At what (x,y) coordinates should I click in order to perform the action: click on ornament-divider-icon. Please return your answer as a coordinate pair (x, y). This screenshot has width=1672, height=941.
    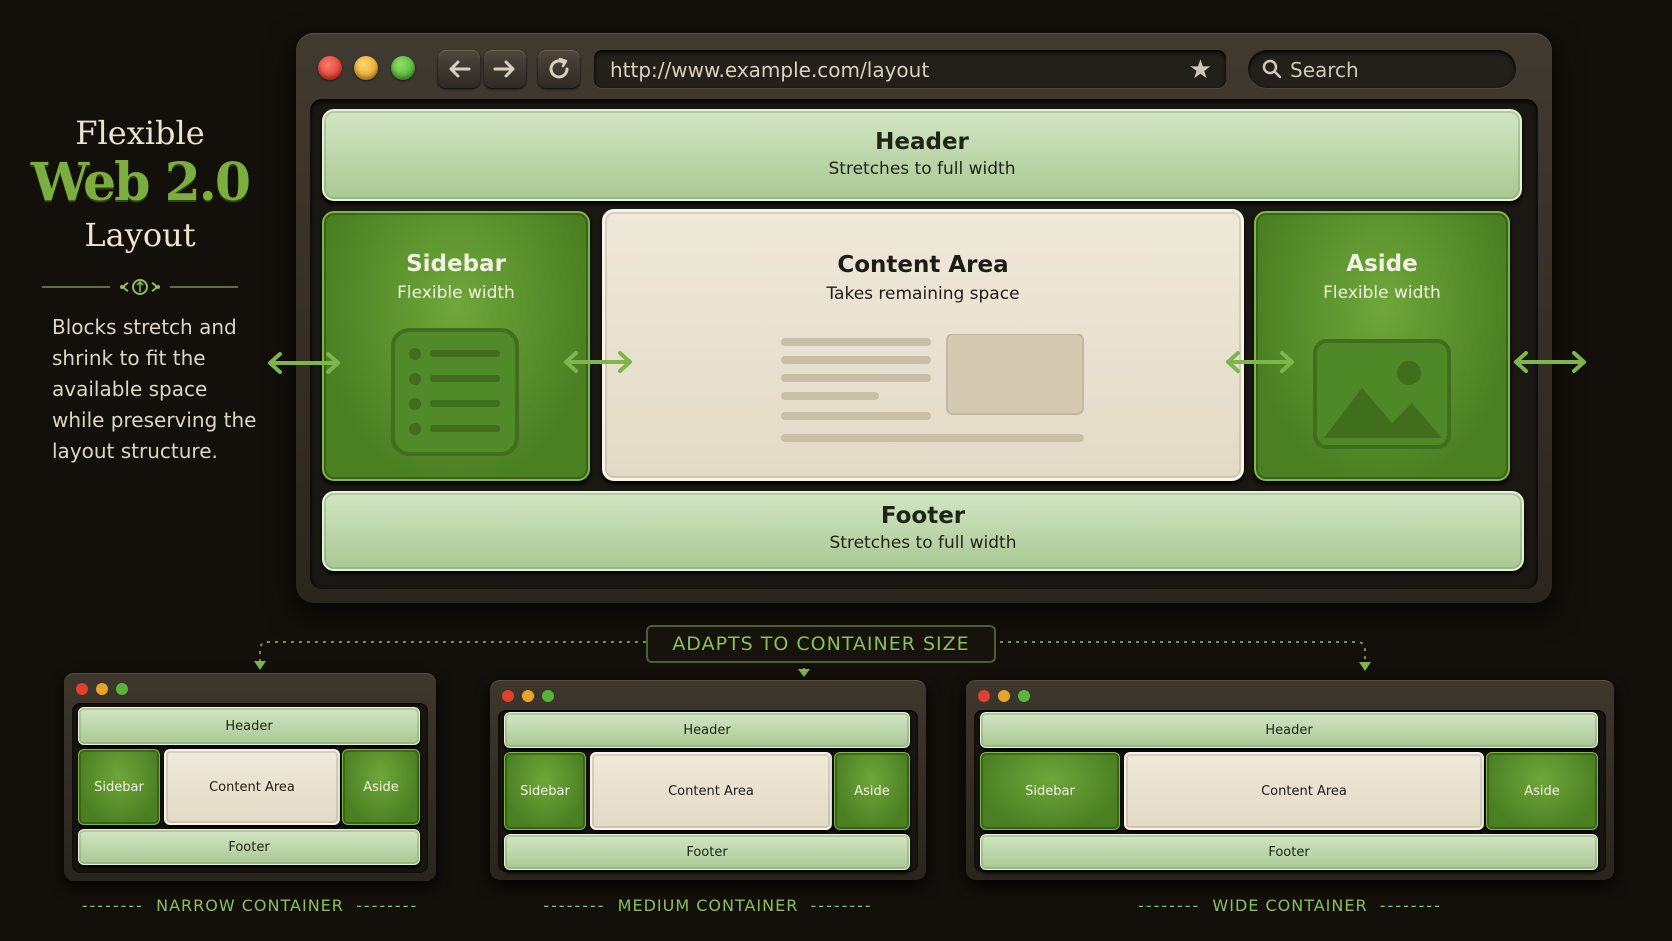
    Looking at the image, I should click on (140, 287).